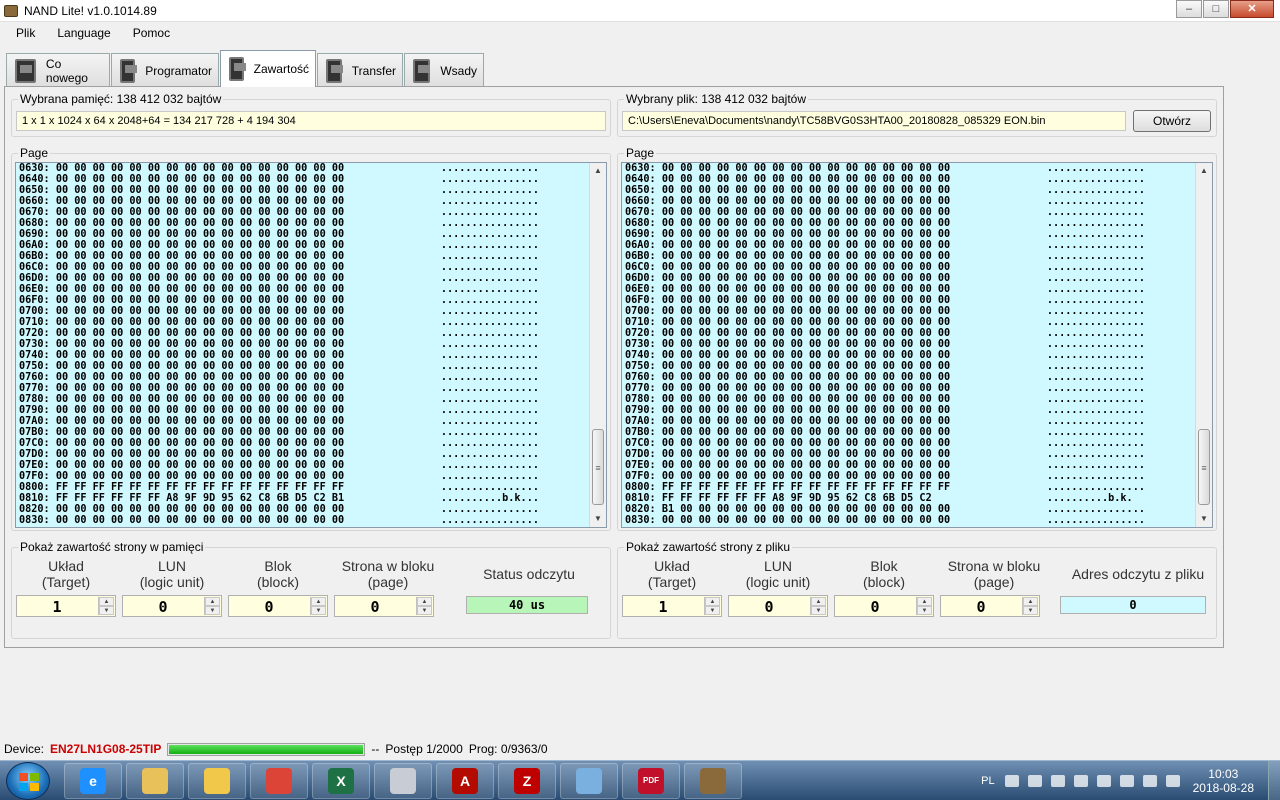  I want to click on tab-label: Transfer, so click(373, 70).